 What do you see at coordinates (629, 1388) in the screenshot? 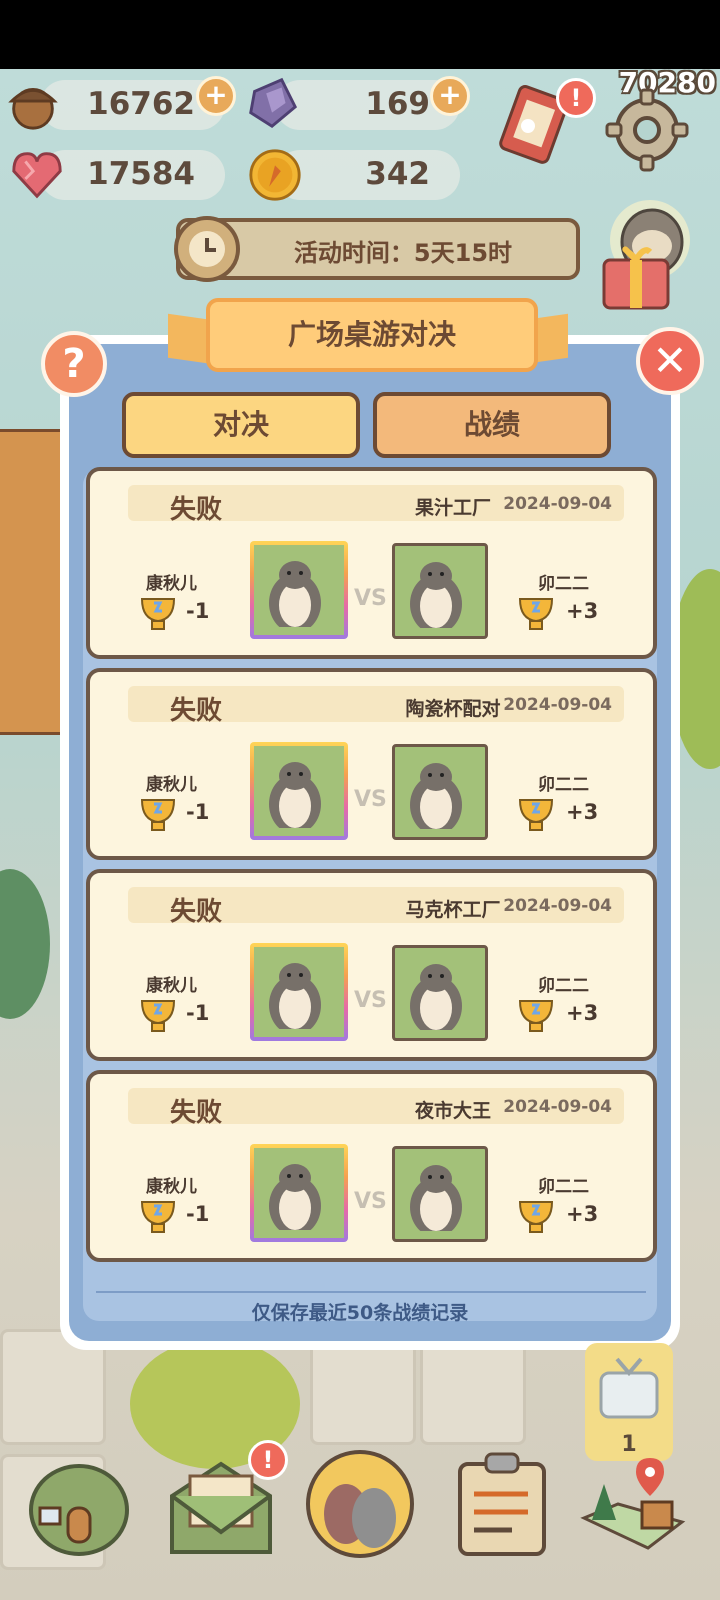
I see `wrapped-gift-icon` at bounding box center [629, 1388].